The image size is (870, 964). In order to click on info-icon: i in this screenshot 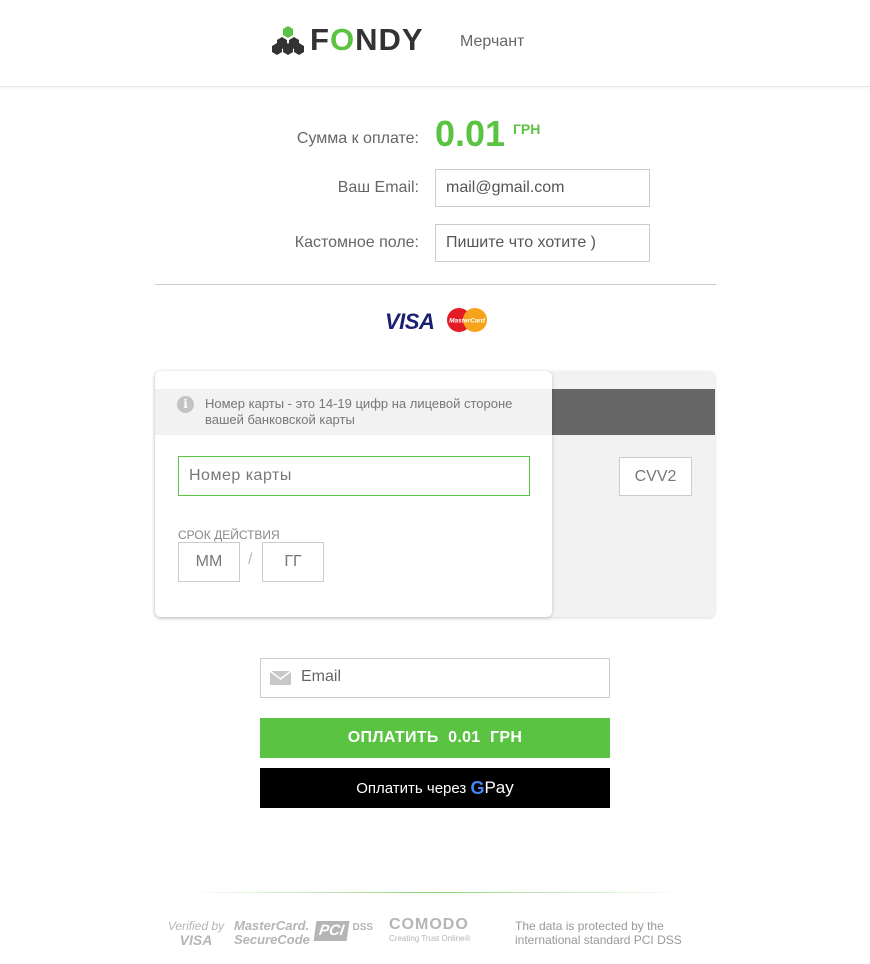, I will do `click(185, 404)`.